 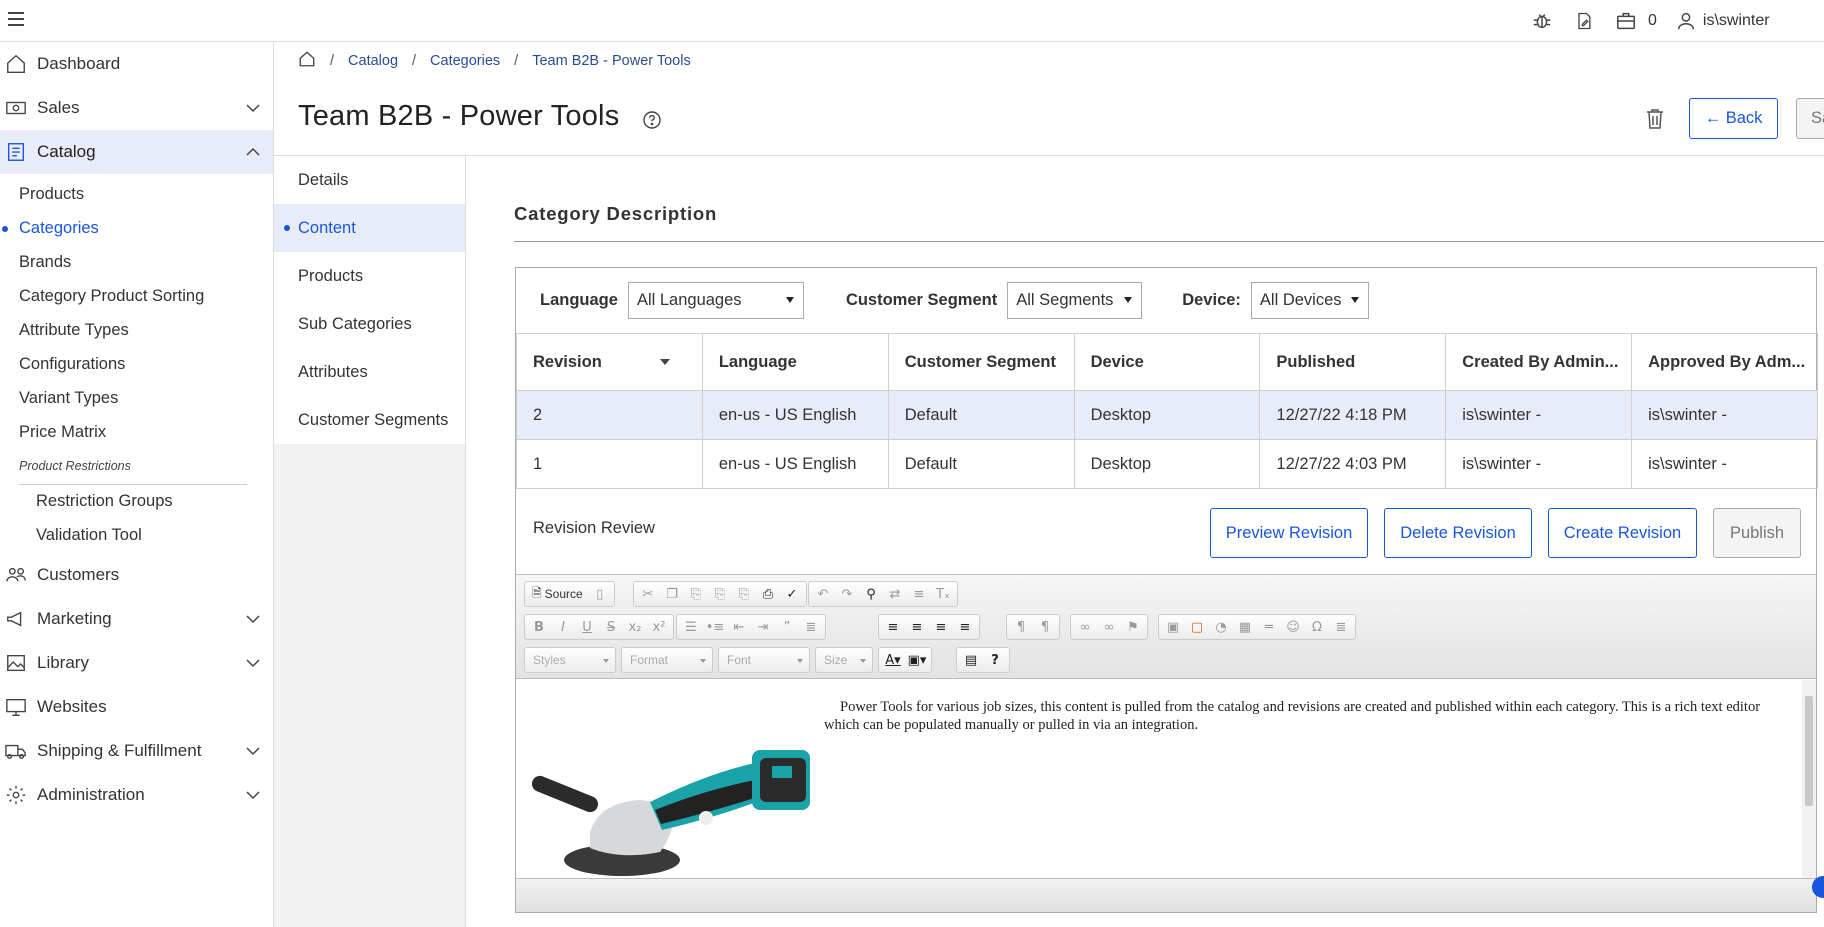 What do you see at coordinates (1341, 627) in the screenshot?
I see `page-break-icon: ≣` at bounding box center [1341, 627].